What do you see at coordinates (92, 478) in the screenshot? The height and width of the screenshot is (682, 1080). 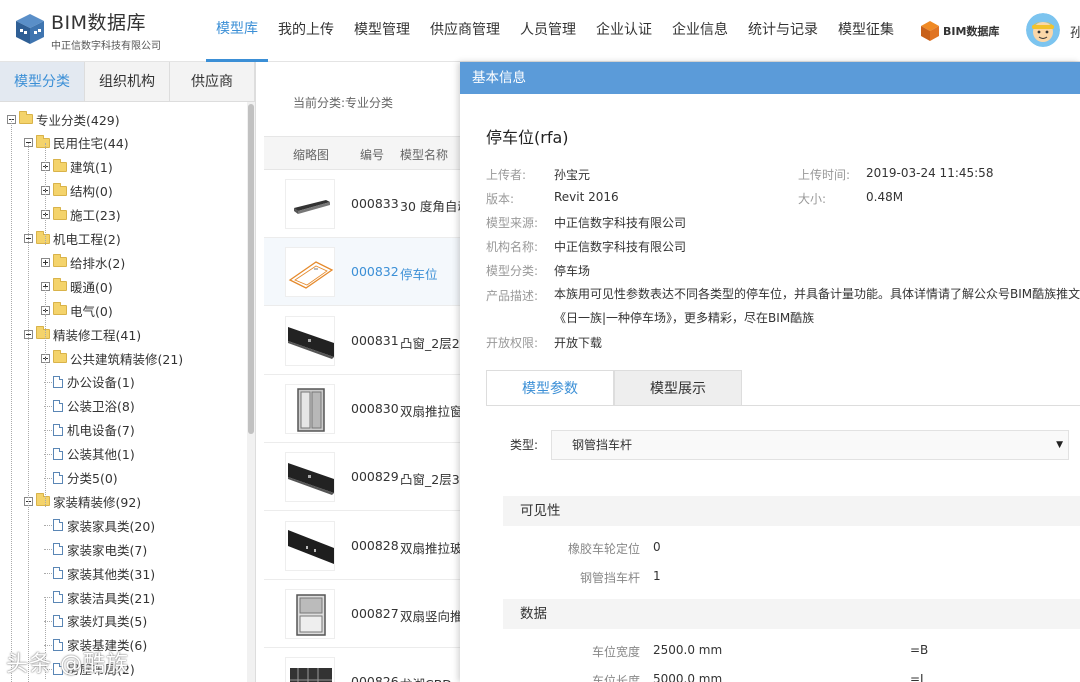 I see `tree-node-label: 分类5(0)` at bounding box center [92, 478].